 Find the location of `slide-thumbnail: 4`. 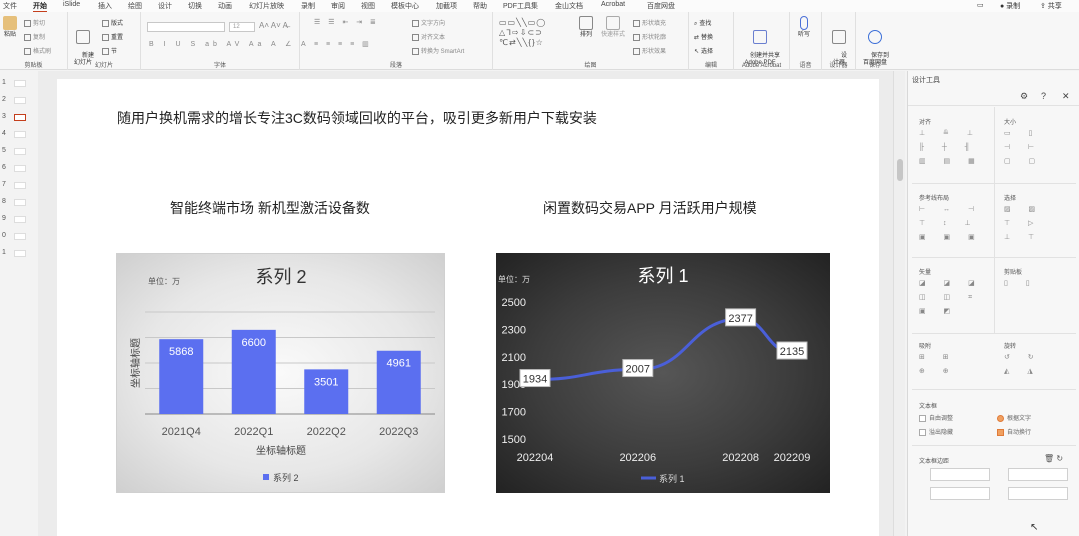

slide-thumbnail: 4 is located at coordinates (19, 134).